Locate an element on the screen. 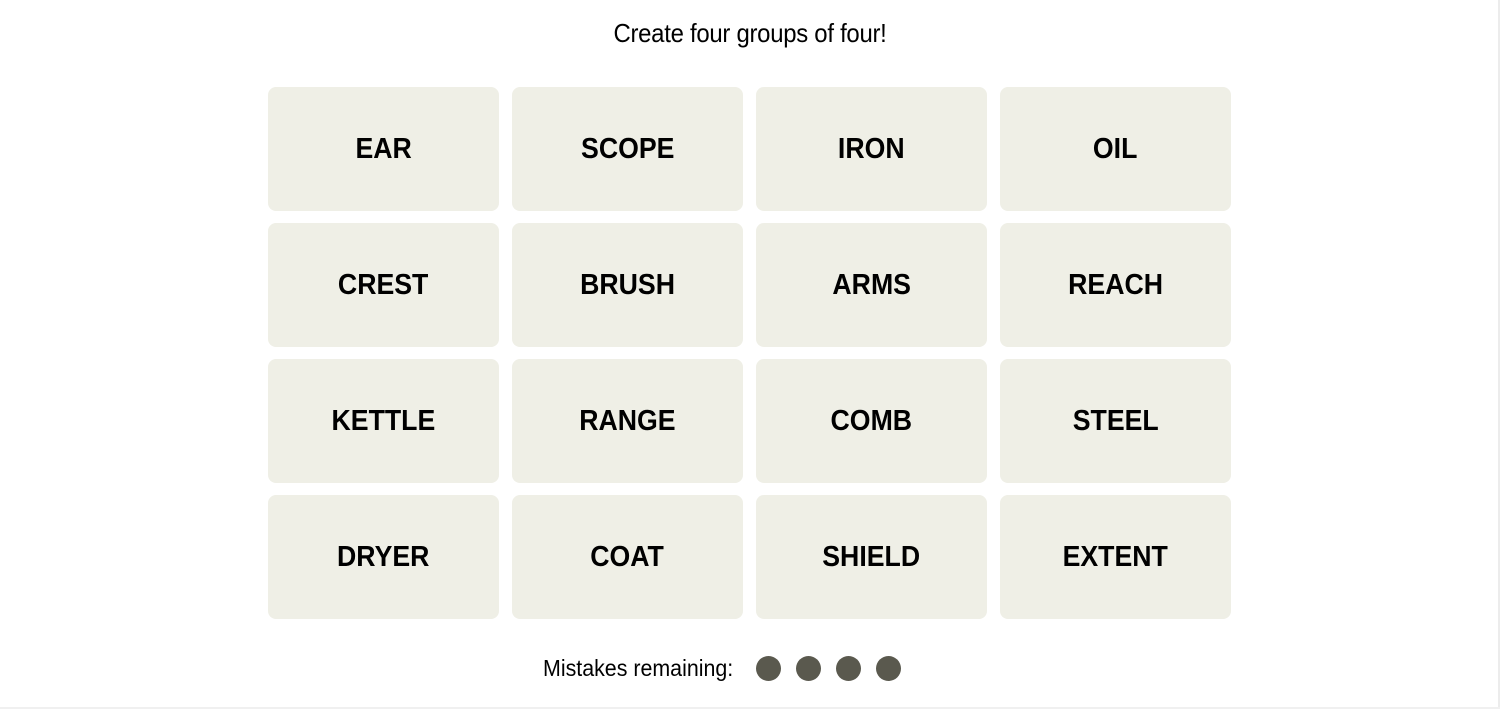 This screenshot has height=709, width=1500. word-tile-label: KETTLE is located at coordinates (383, 420).